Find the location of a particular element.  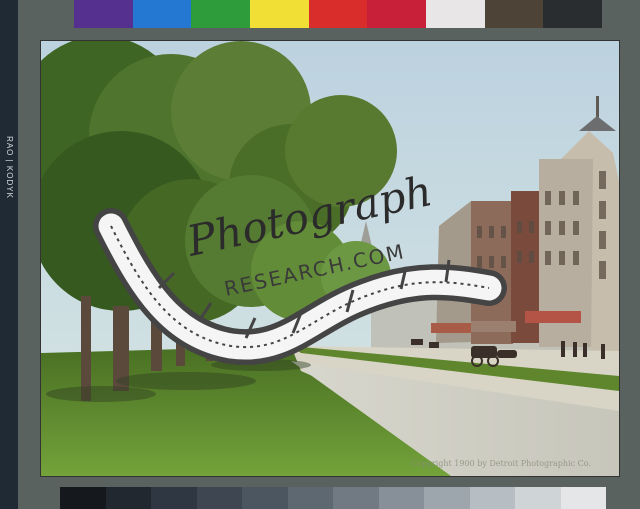

swatch-blue is located at coordinates (162, 14).